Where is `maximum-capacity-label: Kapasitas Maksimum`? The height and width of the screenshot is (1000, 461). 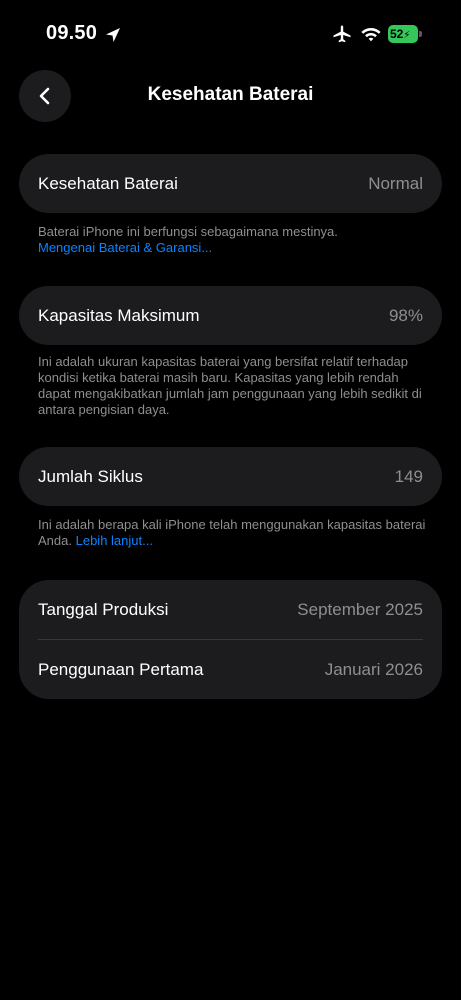
maximum-capacity-label: Kapasitas Maksimum is located at coordinates (119, 315).